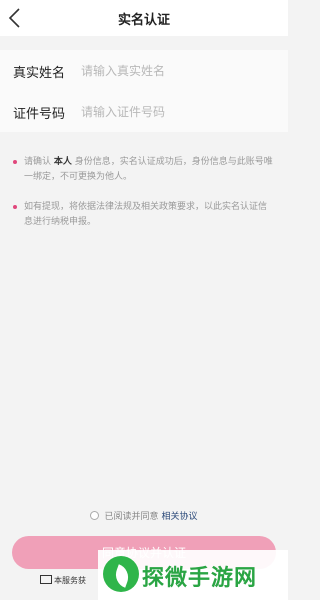 This screenshot has height=600, width=320. What do you see at coordinates (62, 162) in the screenshot?
I see `notice-highlight: 本人` at bounding box center [62, 162].